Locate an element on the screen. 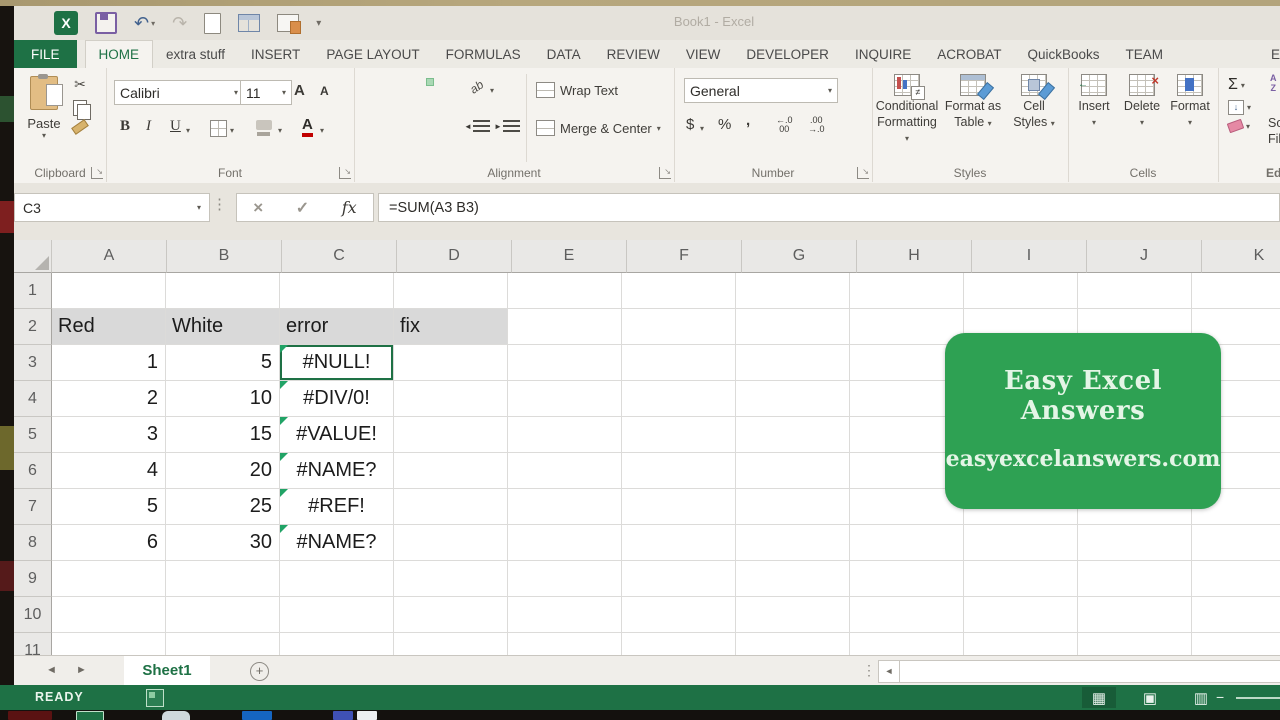 This screenshot has height=720, width=1280. cell-A11 is located at coordinates (109, 644).